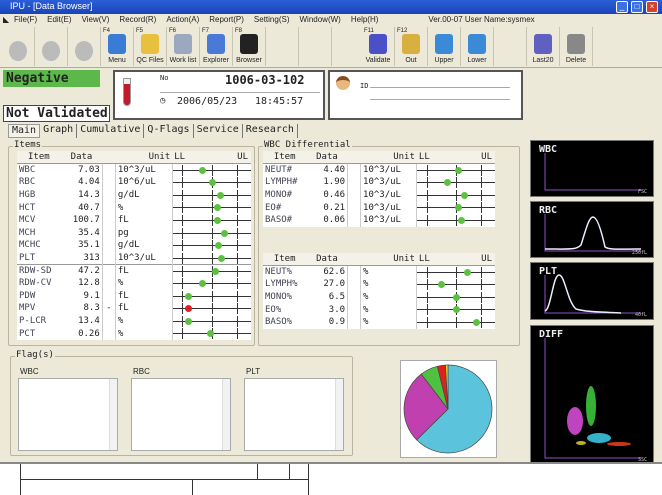  I want to click on table-row-baso: BASO% 0.9%, so click(379, 322).